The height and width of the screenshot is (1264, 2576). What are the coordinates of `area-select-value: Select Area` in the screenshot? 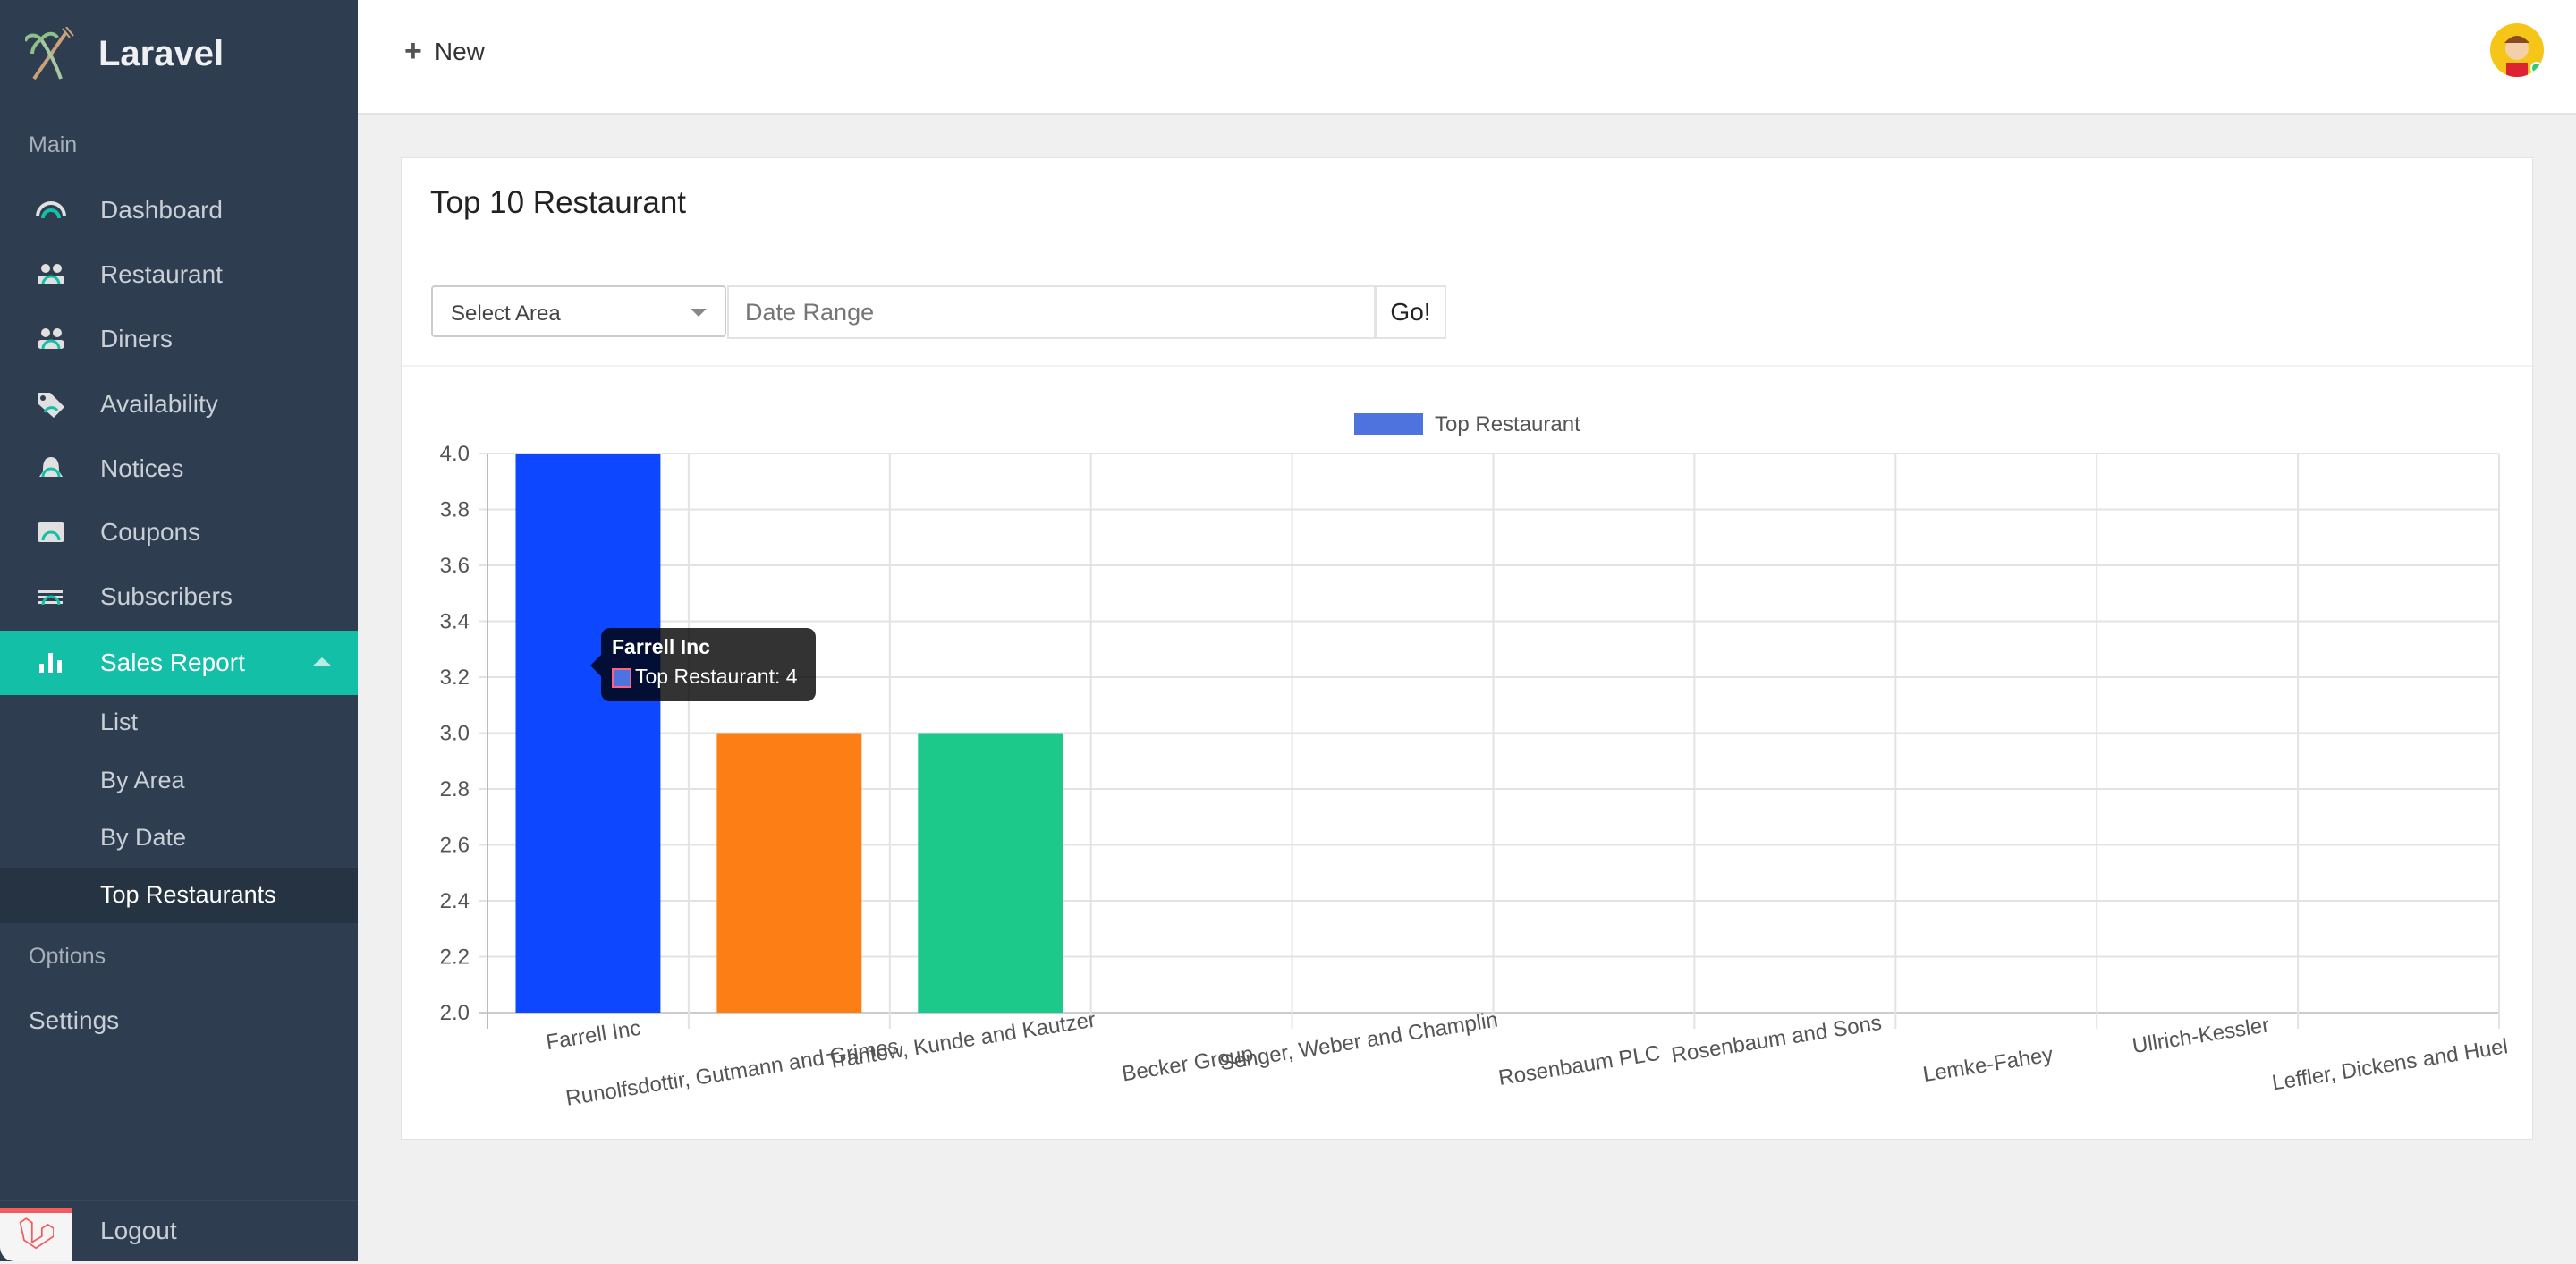 It's located at (506, 313).